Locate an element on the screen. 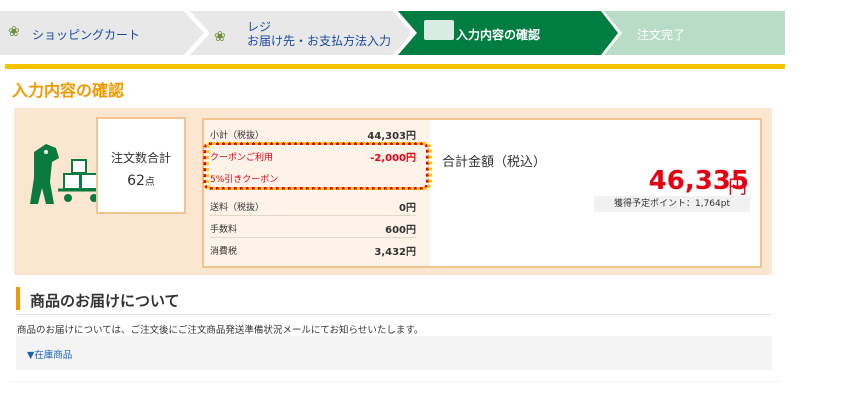 This screenshot has height=400, width=850. step-3-label: 入力内容の確認 is located at coordinates (498, 35).